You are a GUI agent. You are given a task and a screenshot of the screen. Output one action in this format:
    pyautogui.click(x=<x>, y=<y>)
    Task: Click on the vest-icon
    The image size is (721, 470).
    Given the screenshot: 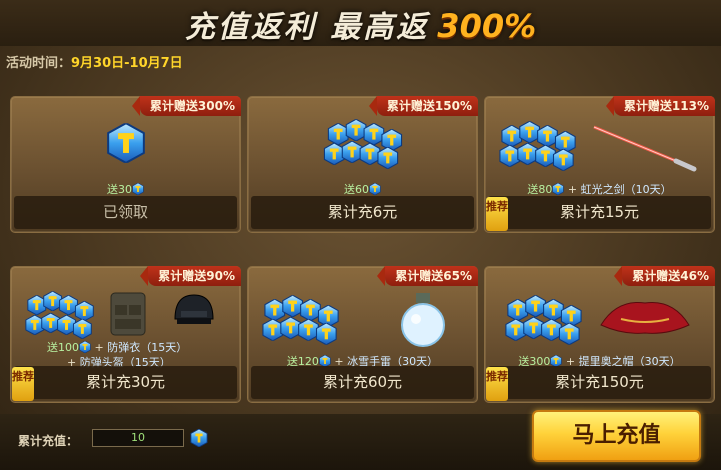 What is the action you would take?
    pyautogui.click(x=128, y=314)
    